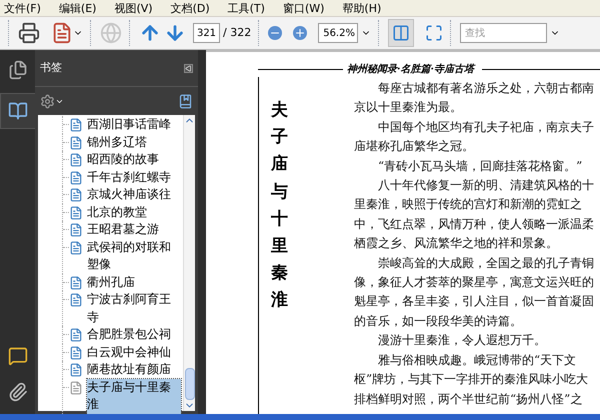 The width and height of the screenshot is (600, 420). I want to click on bookmark-item: 千年古刹红螺寺, so click(134, 177).